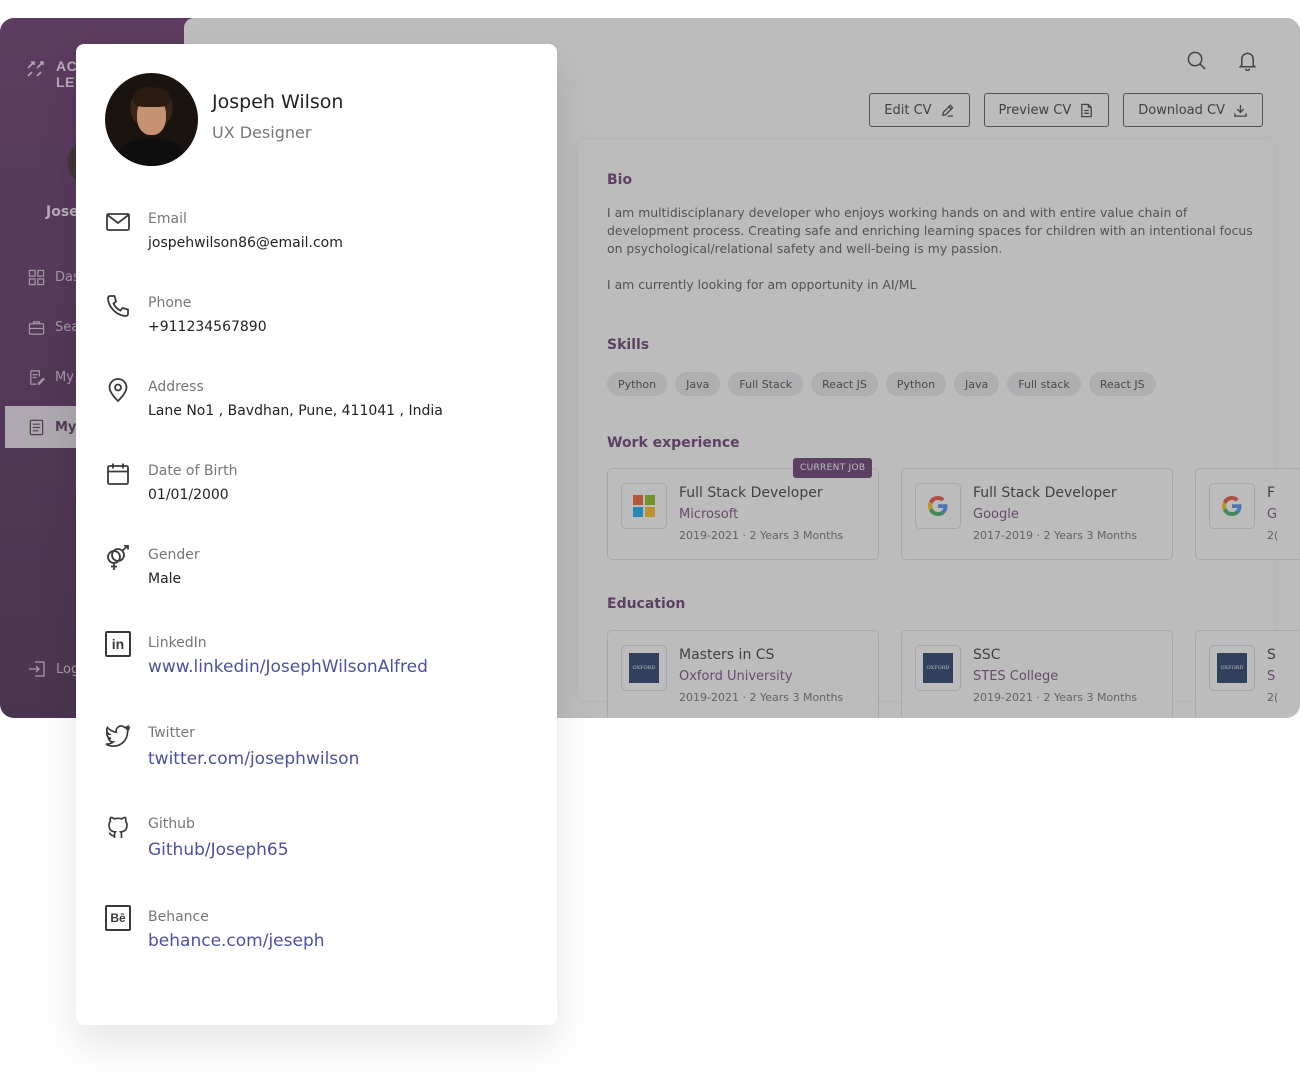 The width and height of the screenshot is (1300, 1078). What do you see at coordinates (118, 644) in the screenshot?
I see `linkedin-icon: in` at bounding box center [118, 644].